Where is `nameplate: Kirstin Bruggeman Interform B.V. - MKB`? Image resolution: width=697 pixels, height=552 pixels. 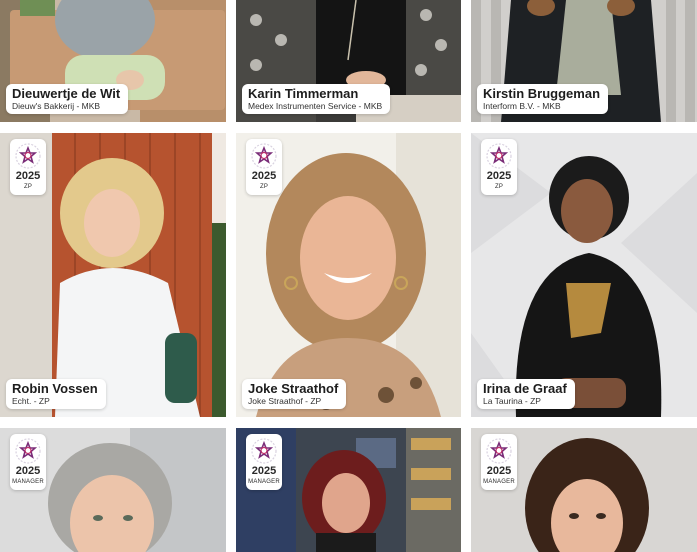
nameplate: Kirstin Bruggeman Interform B.V. - MKB is located at coordinates (543, 99).